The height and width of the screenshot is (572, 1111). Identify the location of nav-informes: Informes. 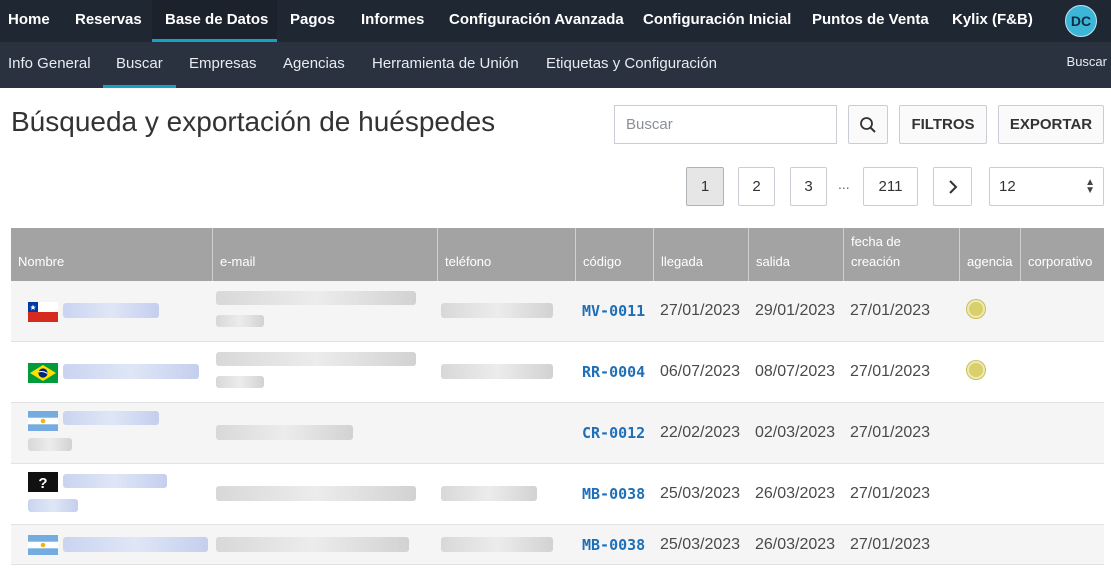
(392, 21).